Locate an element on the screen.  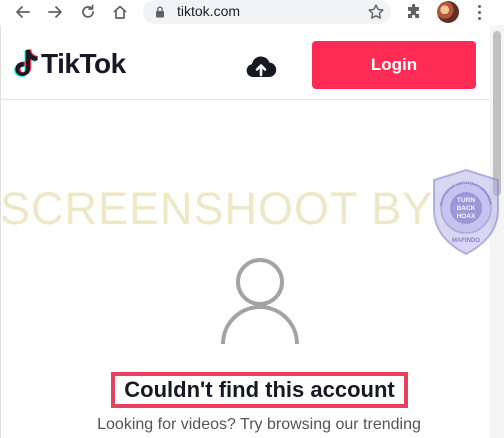
seal-line-3: HOAX is located at coordinates (466, 216).